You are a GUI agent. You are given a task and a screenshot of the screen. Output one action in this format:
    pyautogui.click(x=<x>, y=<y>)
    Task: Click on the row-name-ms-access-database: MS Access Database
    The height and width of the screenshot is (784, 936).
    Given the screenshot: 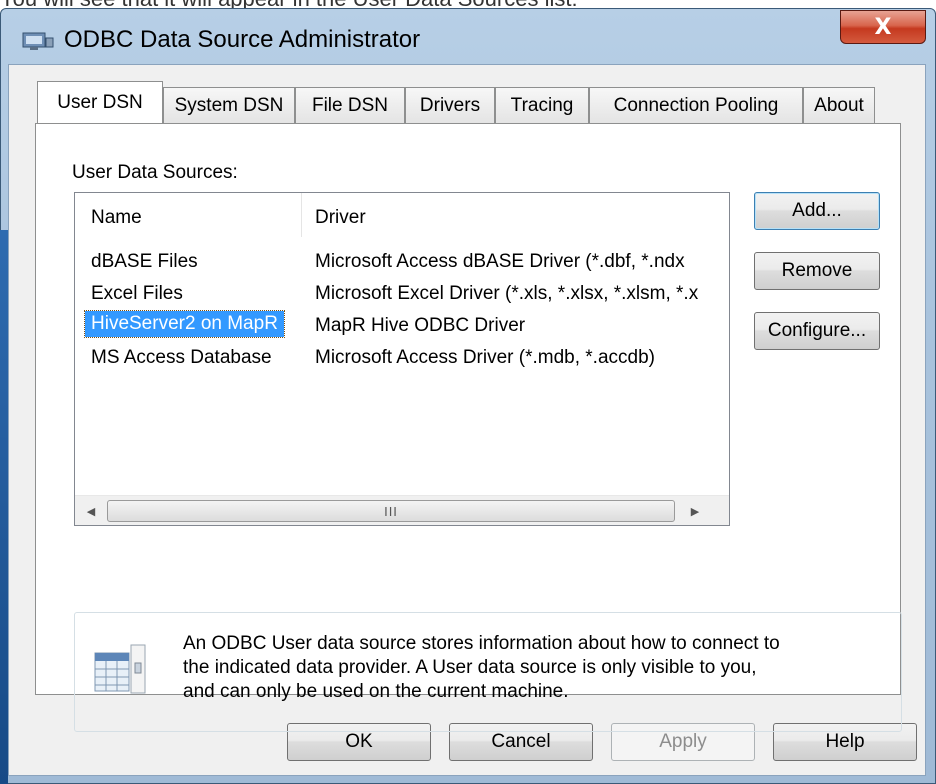 What is the action you would take?
    pyautogui.click(x=181, y=358)
    